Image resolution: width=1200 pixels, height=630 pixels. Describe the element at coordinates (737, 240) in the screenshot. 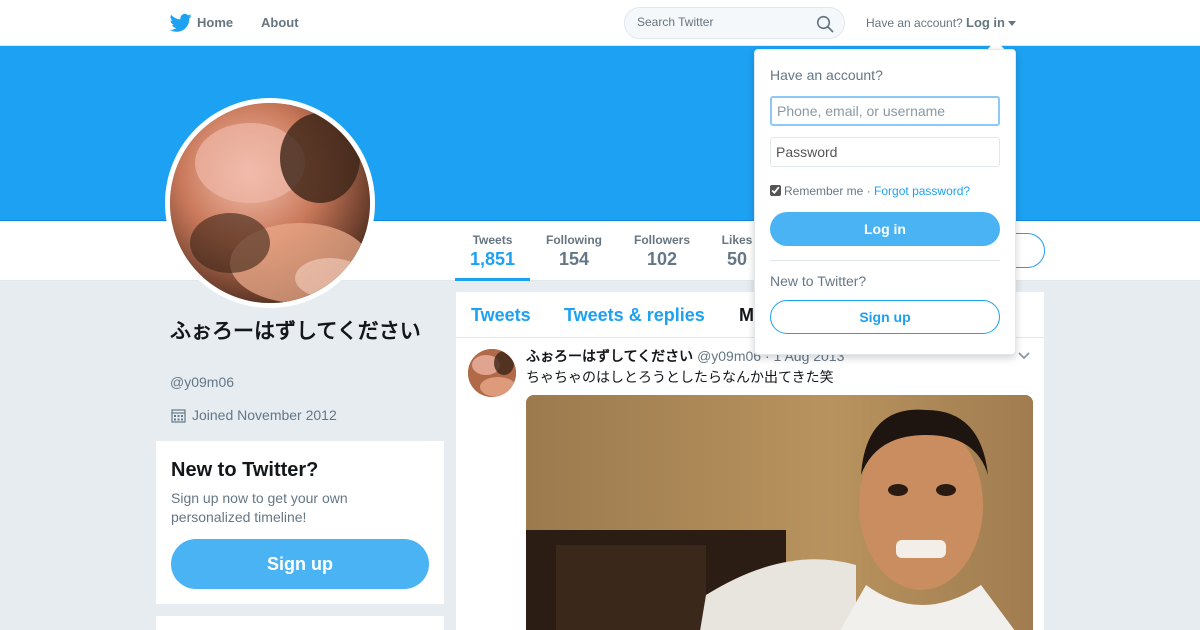

I see `stat-label: Likes` at that location.